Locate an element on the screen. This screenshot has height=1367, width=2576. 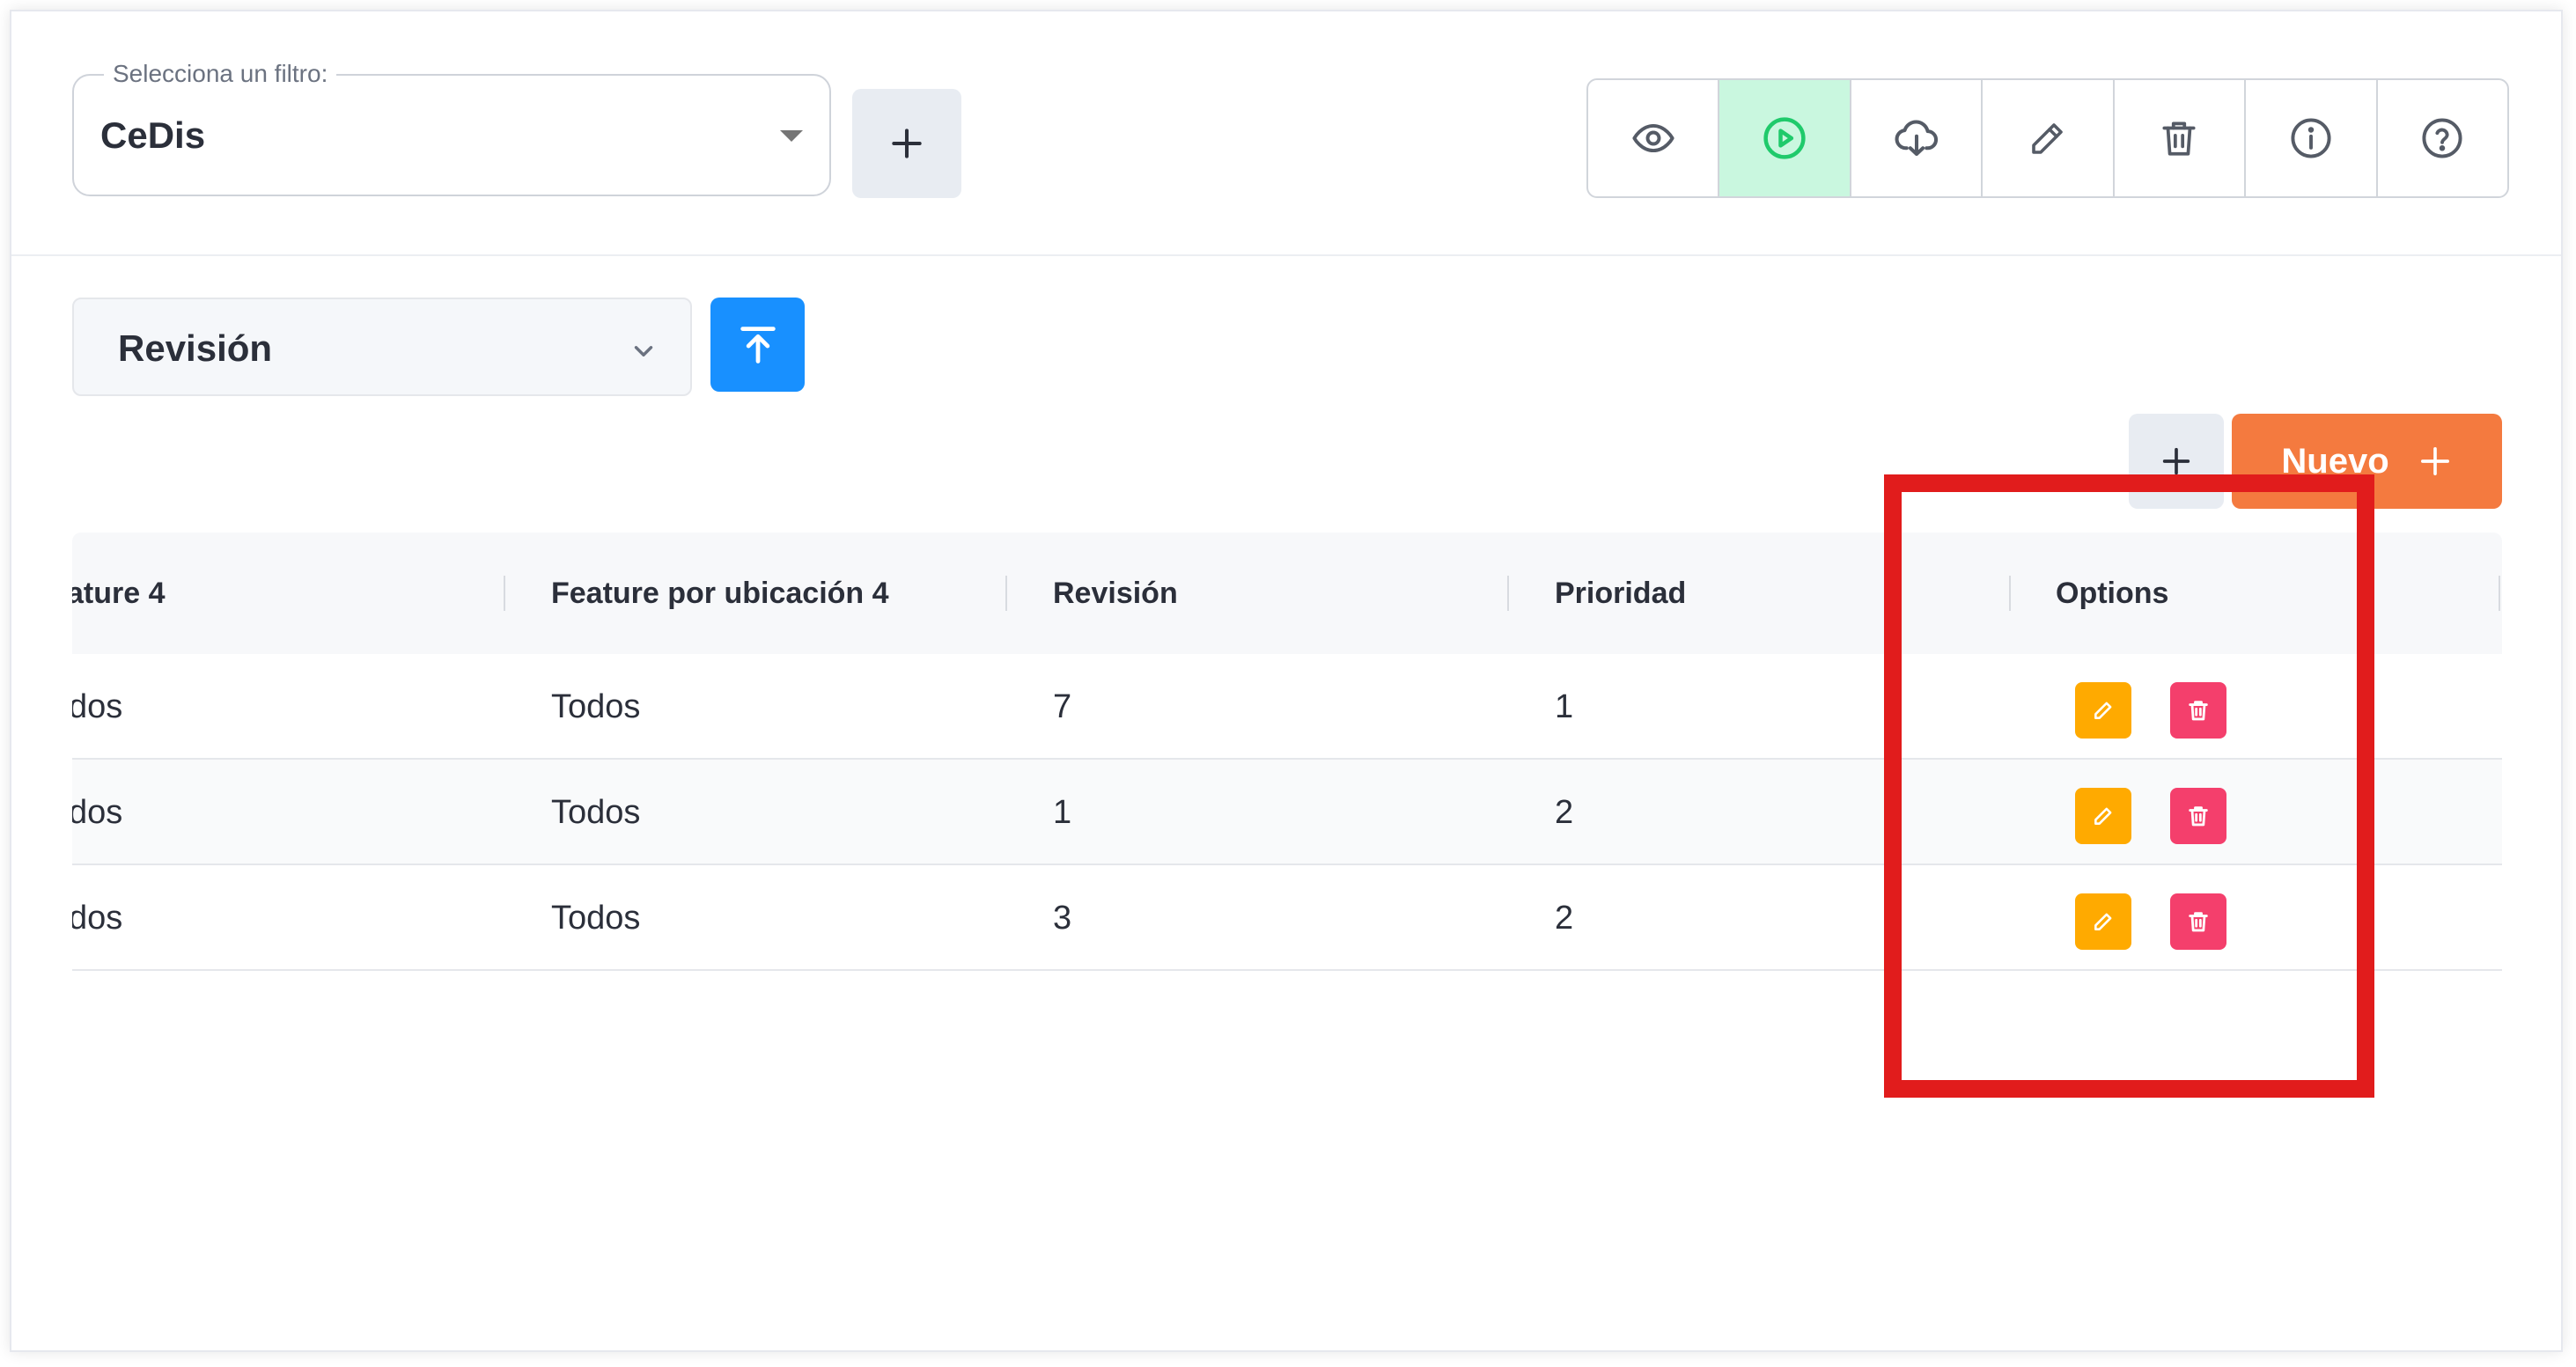
filter-select: Selecciona un filtro: CeDis is located at coordinates (452, 126).